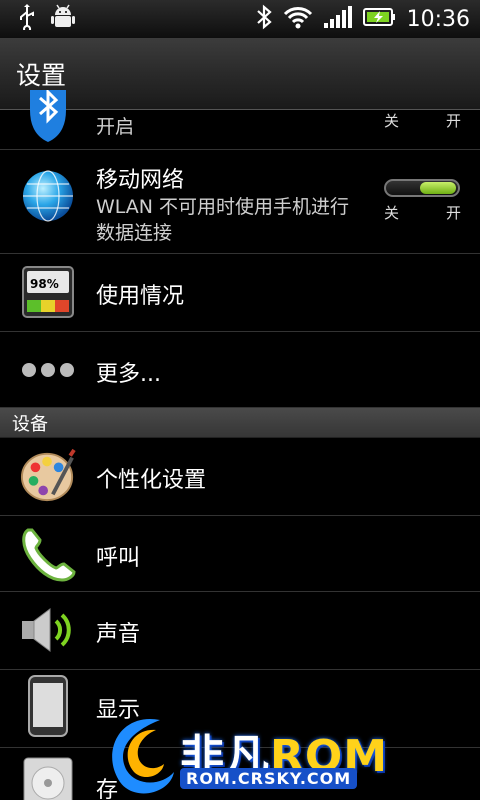 Image resolution: width=480 pixels, height=800 pixels. Describe the element at coordinates (48, 196) in the screenshot. I see `globe-network-icon` at that location.